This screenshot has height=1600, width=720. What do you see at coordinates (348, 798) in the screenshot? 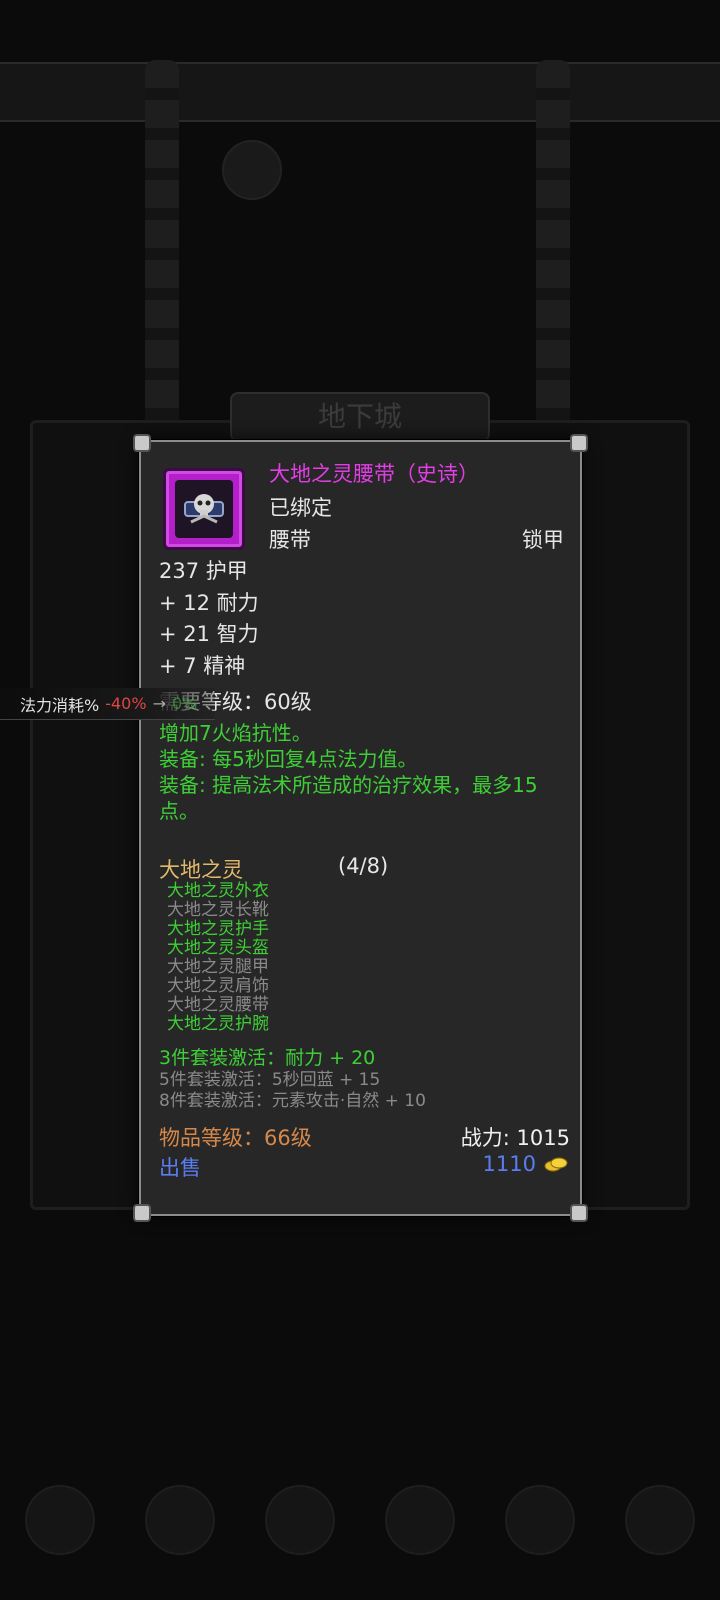
I see `effect-line: 装备: 提高法术所造成的治疗效果，最多15点。` at bounding box center [348, 798].